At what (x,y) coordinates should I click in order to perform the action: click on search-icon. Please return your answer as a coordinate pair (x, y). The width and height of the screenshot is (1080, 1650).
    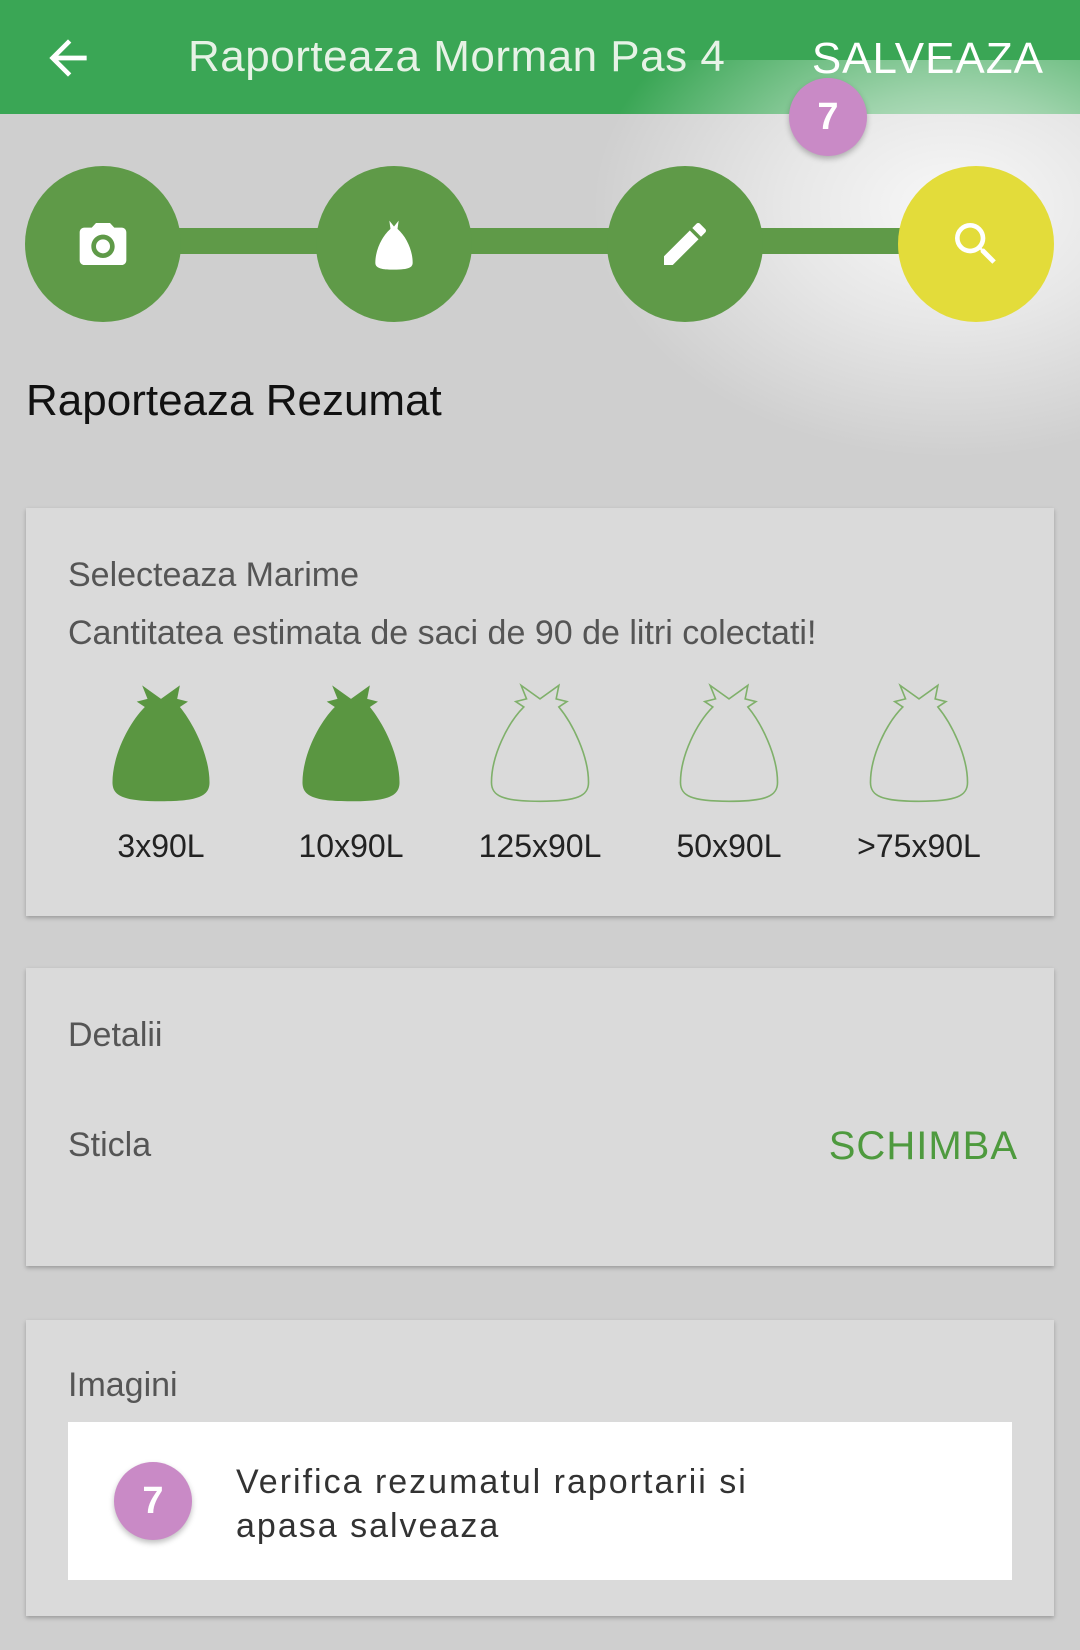
    Looking at the image, I should click on (975, 243).